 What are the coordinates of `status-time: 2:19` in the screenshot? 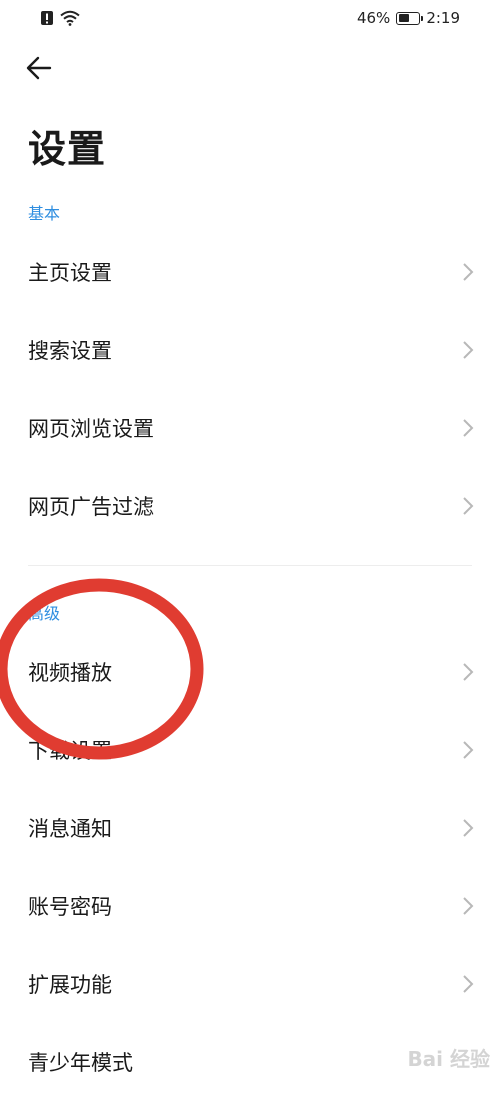 It's located at (443, 18).